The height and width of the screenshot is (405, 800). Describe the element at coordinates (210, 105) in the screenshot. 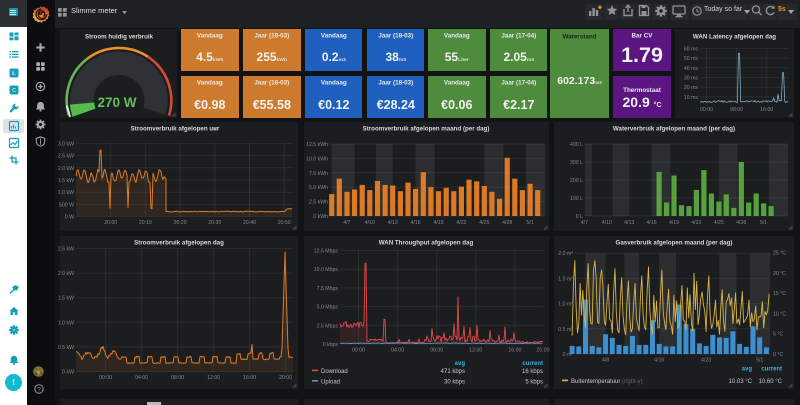

I see `svg-text: €0.98` at that location.